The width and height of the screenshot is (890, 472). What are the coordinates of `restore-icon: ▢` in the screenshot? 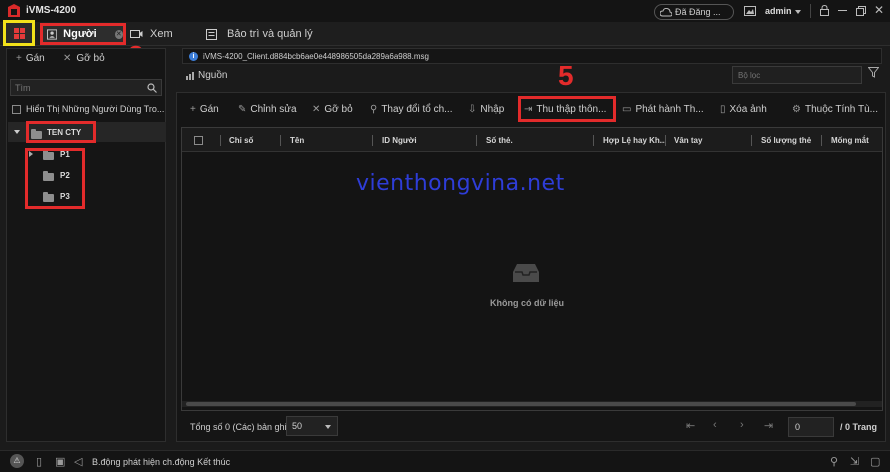 It's located at (875, 461).